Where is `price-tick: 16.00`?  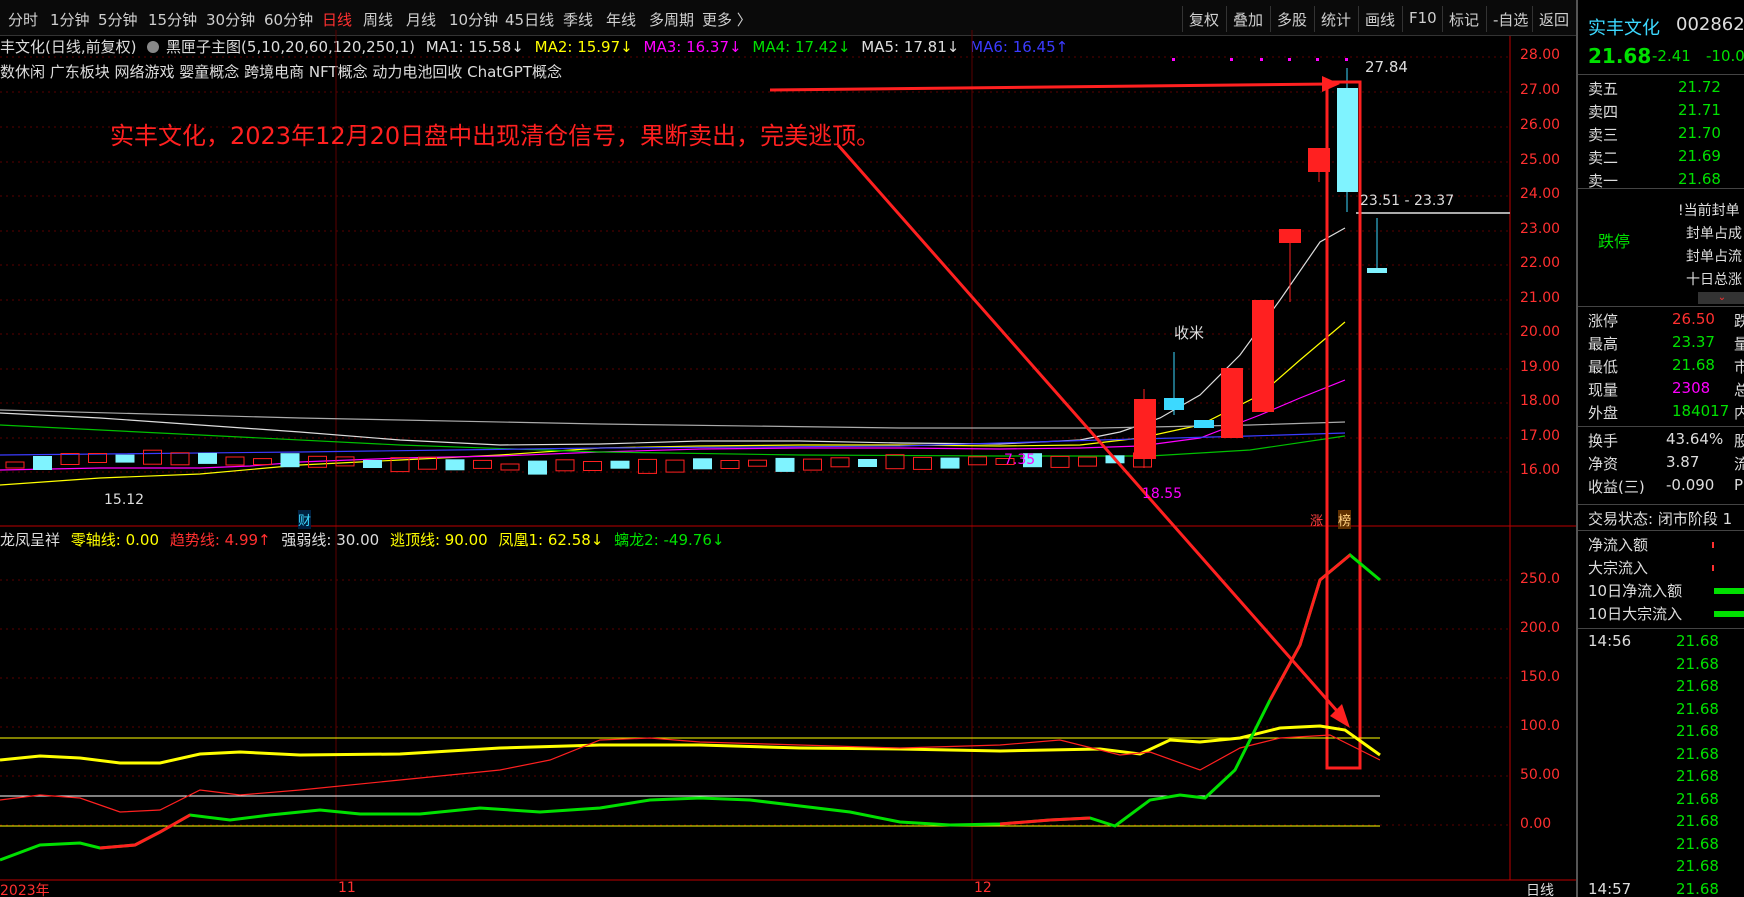 price-tick: 16.00 is located at coordinates (1540, 470).